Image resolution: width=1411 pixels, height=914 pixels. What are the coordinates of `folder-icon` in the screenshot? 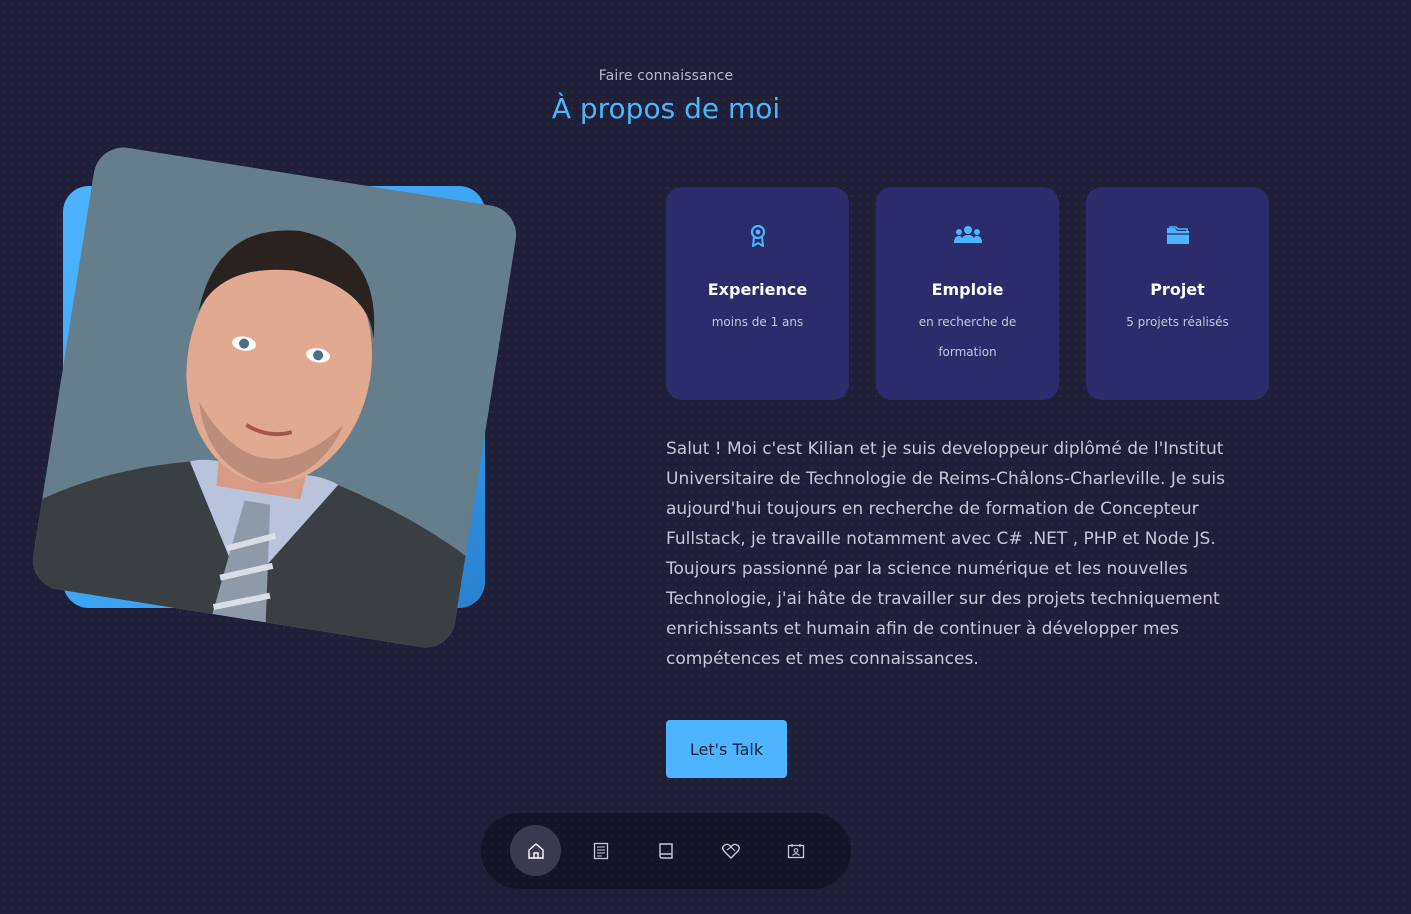 It's located at (1177, 235).